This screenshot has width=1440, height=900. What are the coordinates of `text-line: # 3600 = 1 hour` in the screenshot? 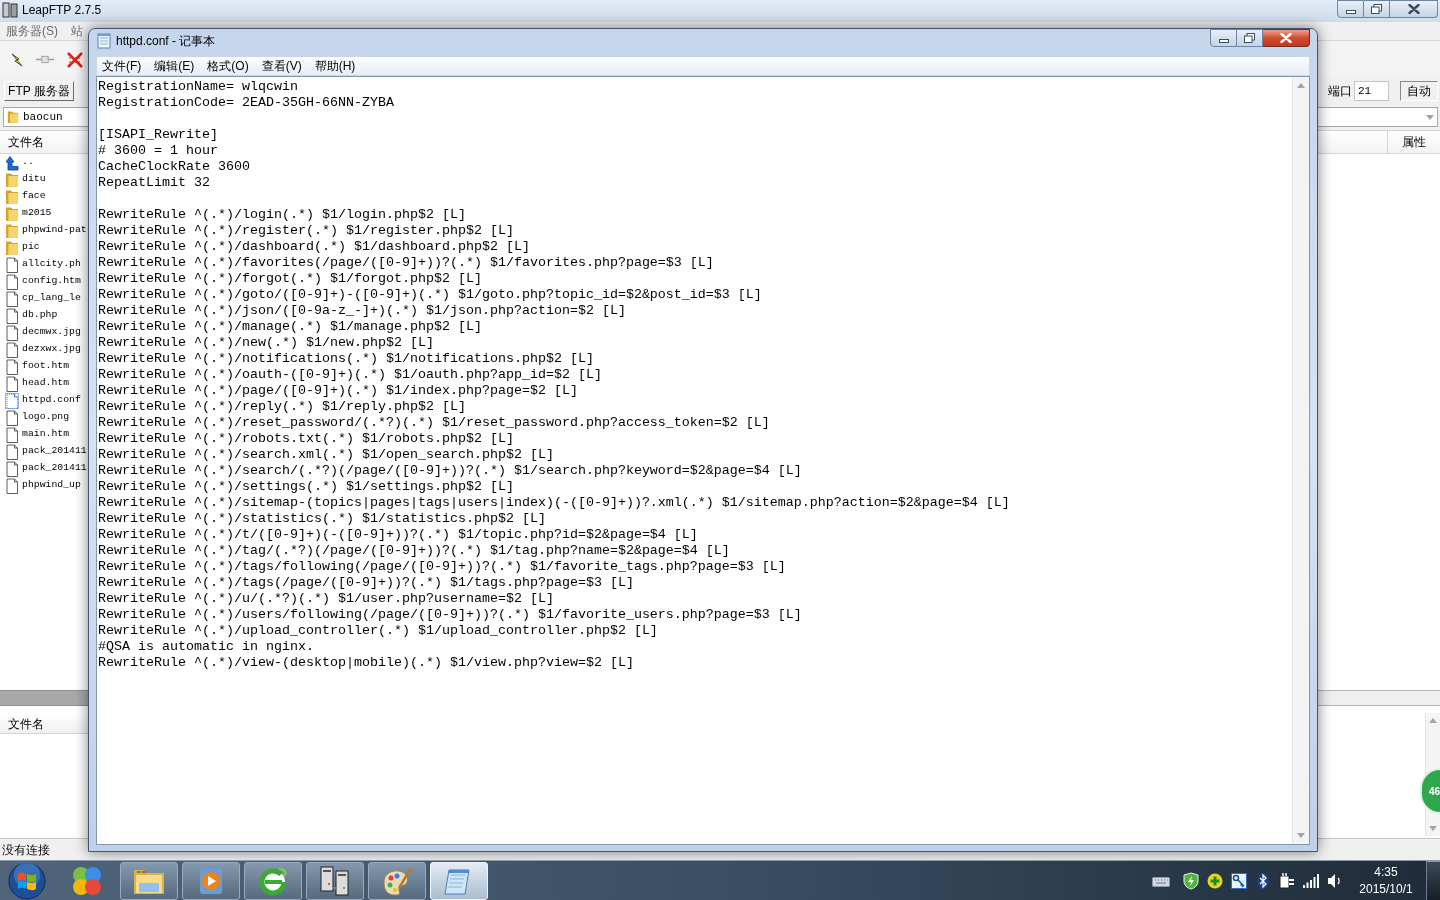 It's located at (158, 151).